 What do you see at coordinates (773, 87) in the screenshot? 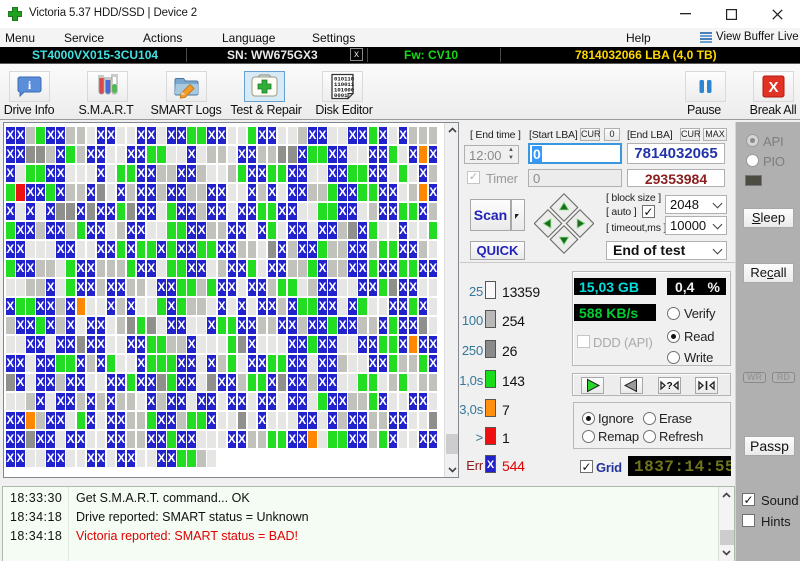
I see `svg-text: X` at bounding box center [773, 87].